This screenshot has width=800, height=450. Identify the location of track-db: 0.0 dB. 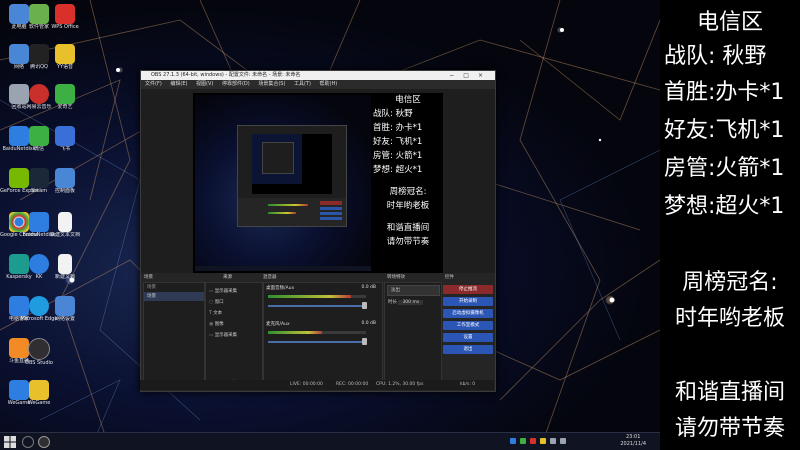
(368, 323).